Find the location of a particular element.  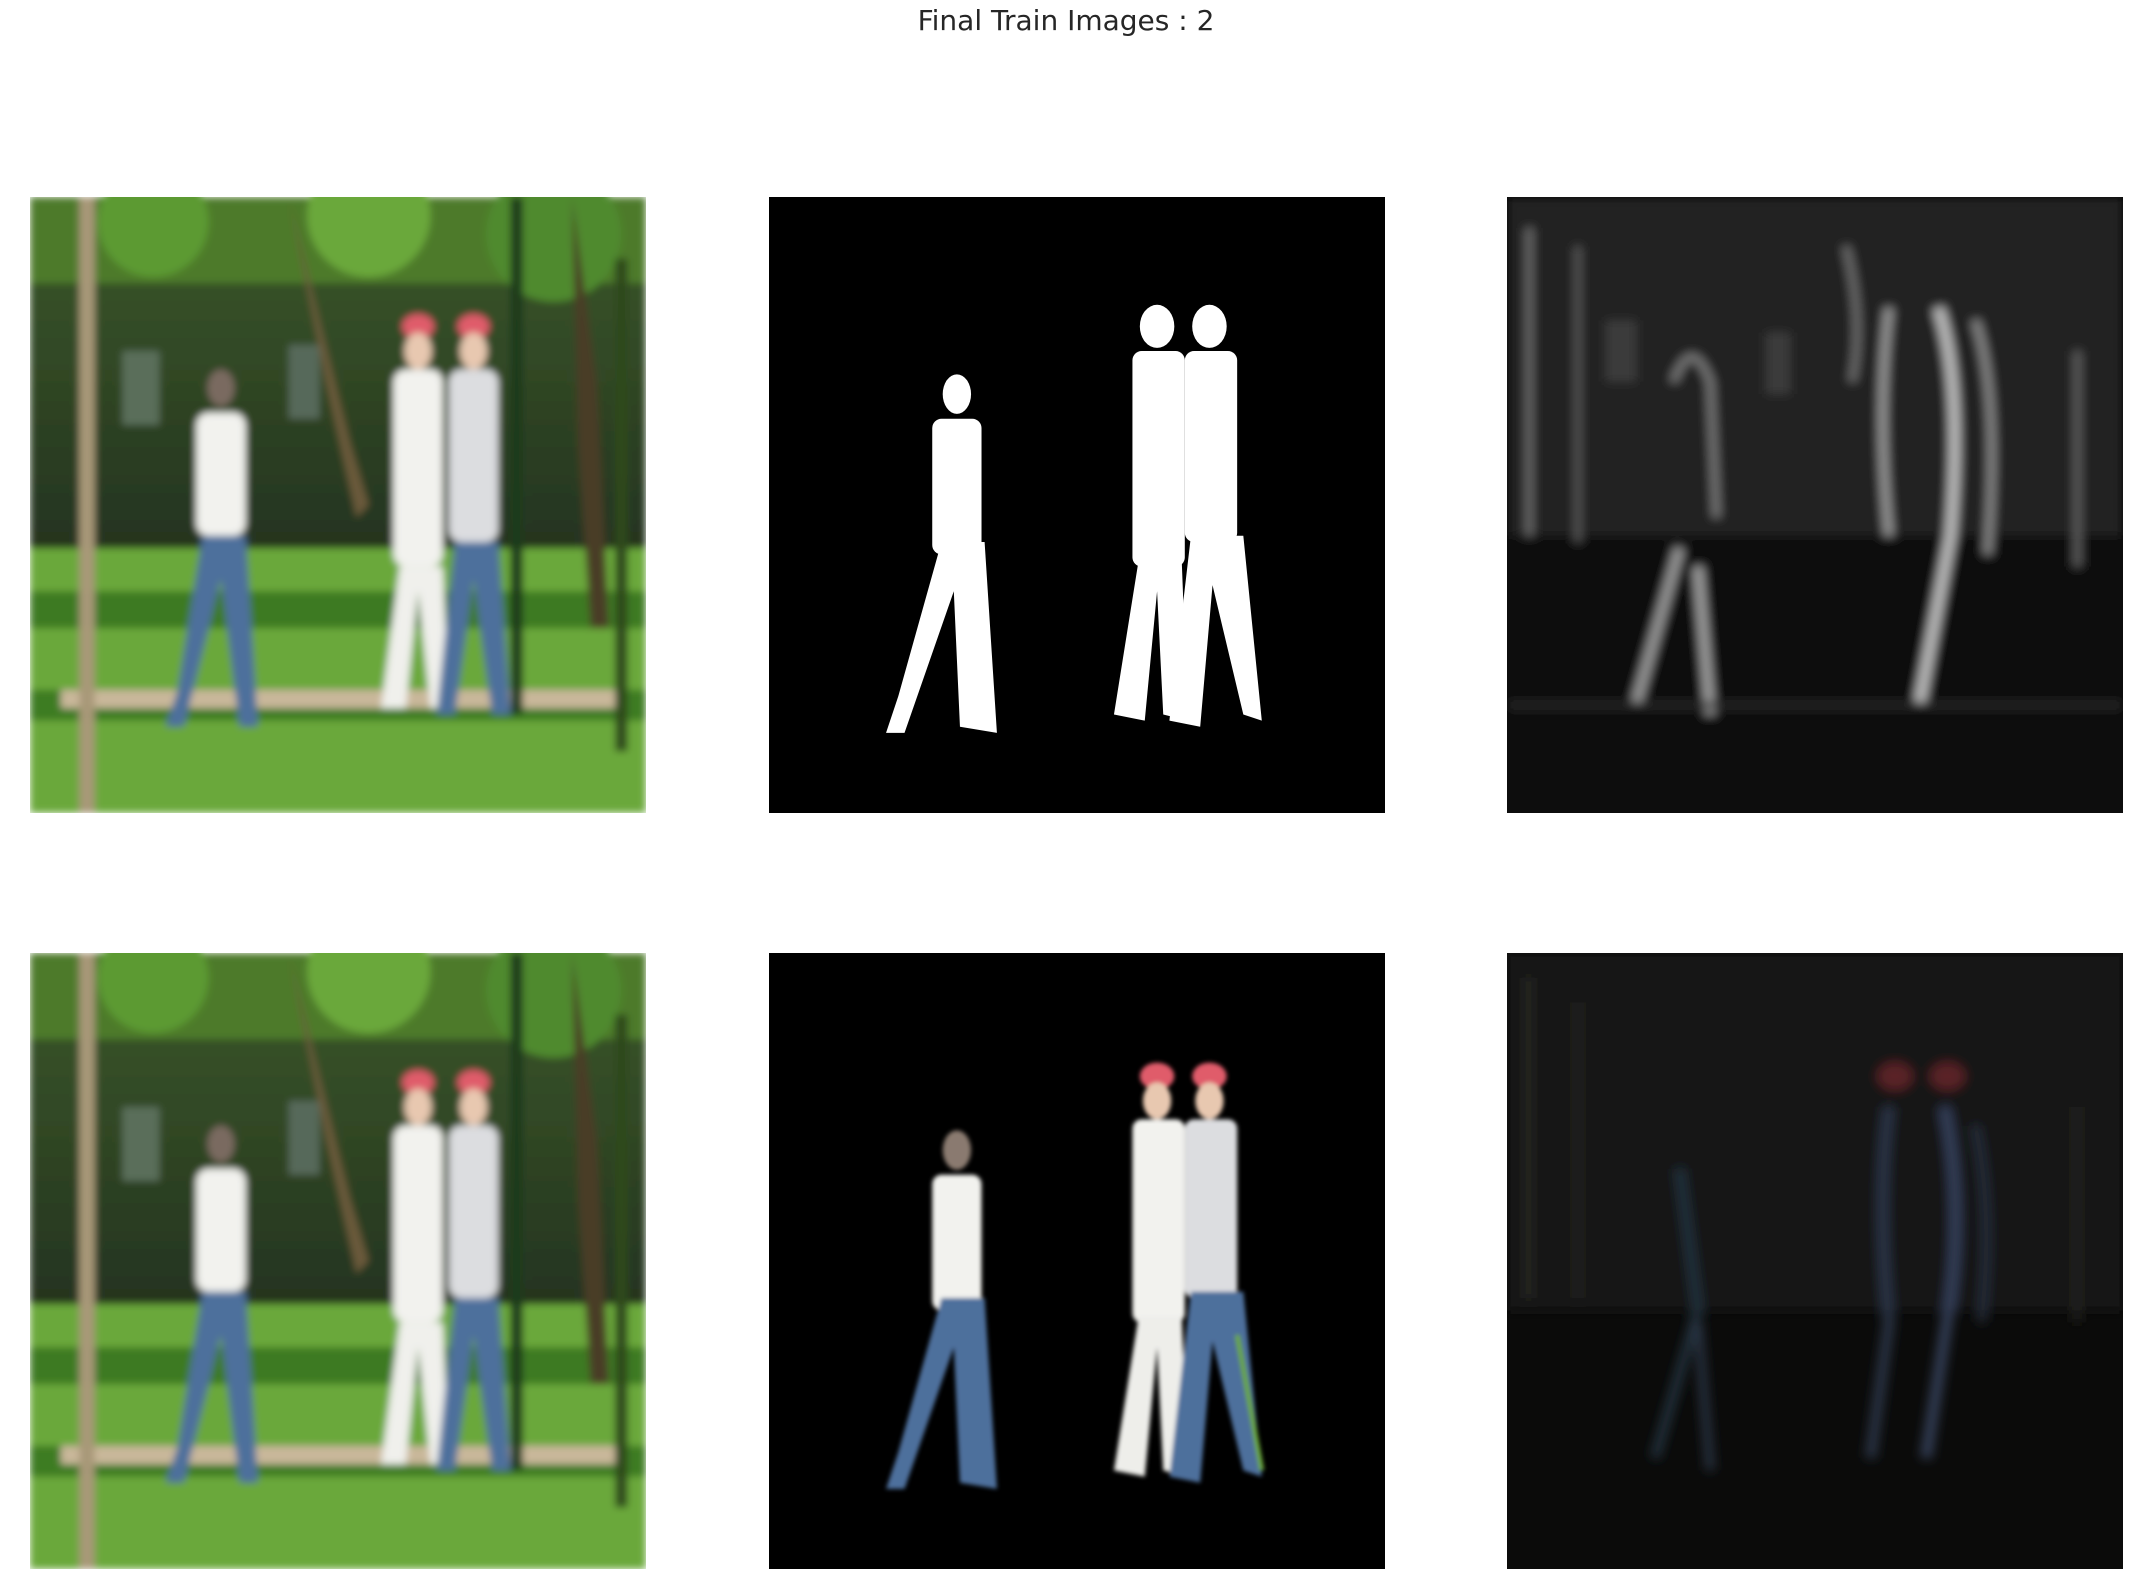

masked-people-panel is located at coordinates (1077, 1261).